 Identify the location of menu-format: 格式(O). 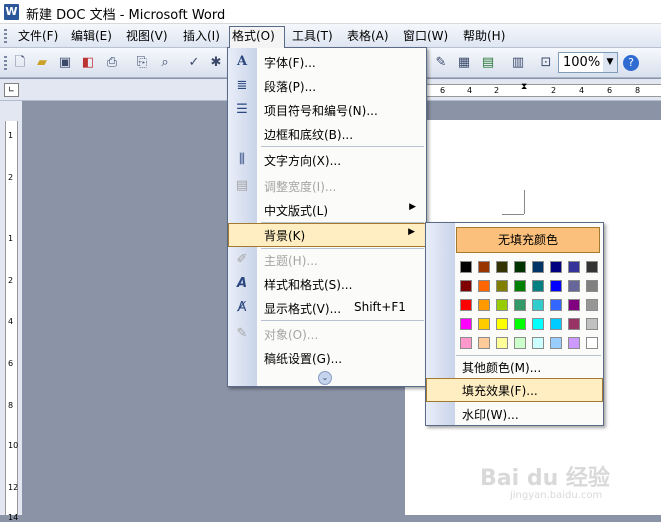
(257, 37).